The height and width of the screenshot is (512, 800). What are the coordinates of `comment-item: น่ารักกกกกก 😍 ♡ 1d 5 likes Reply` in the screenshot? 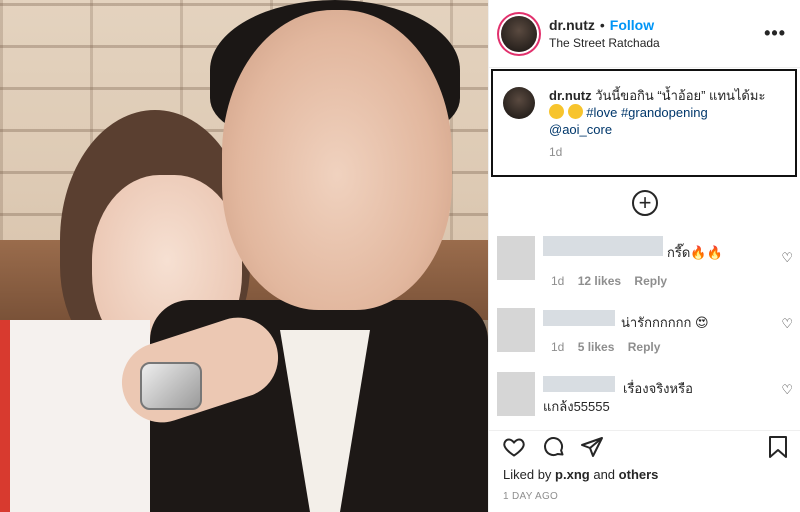 It's located at (645, 338).